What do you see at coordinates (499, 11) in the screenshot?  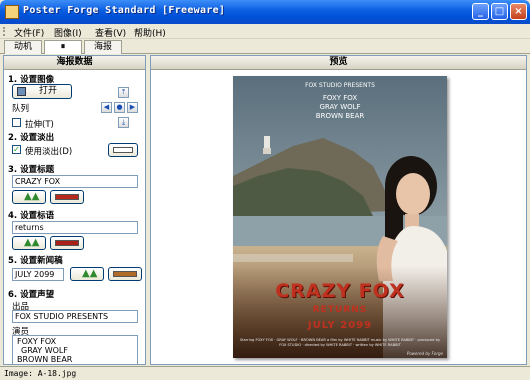 I see `maximize-button: □` at bounding box center [499, 11].